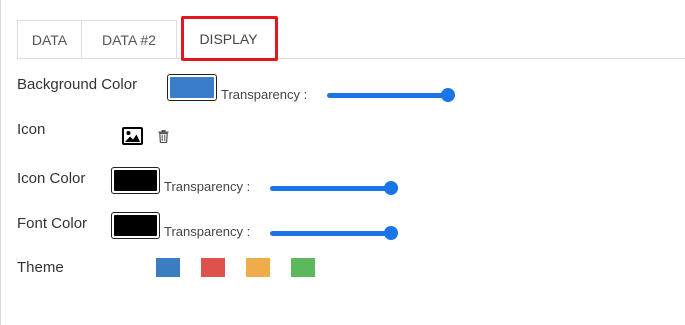  I want to click on icon-color-fill, so click(135, 180).